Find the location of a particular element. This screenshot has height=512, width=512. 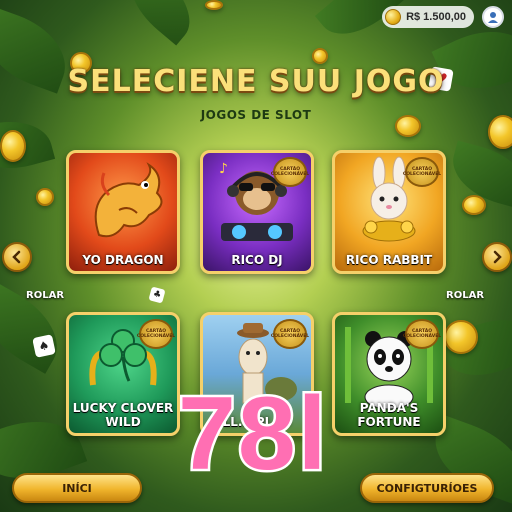

page-title: SELECIENE SUU JOGO is located at coordinates (256, 81).